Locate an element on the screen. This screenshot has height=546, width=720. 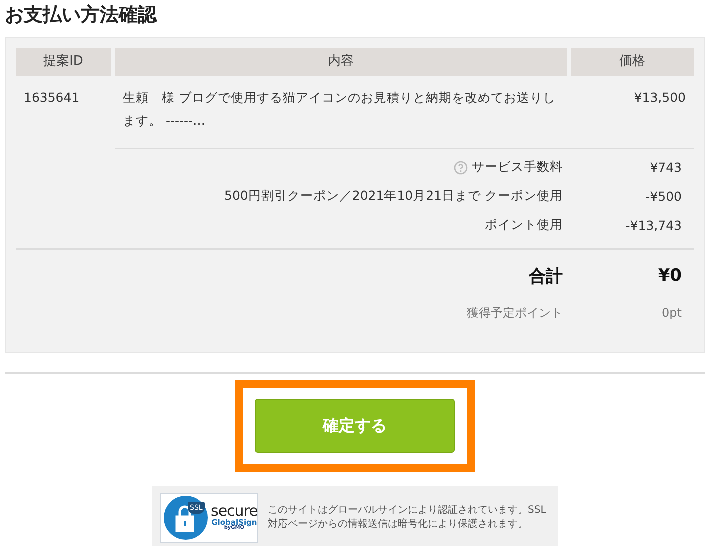
charge-label: 500円割引クーポン／2021年10月21日まで クーポン使用 is located at coordinates (393, 196).